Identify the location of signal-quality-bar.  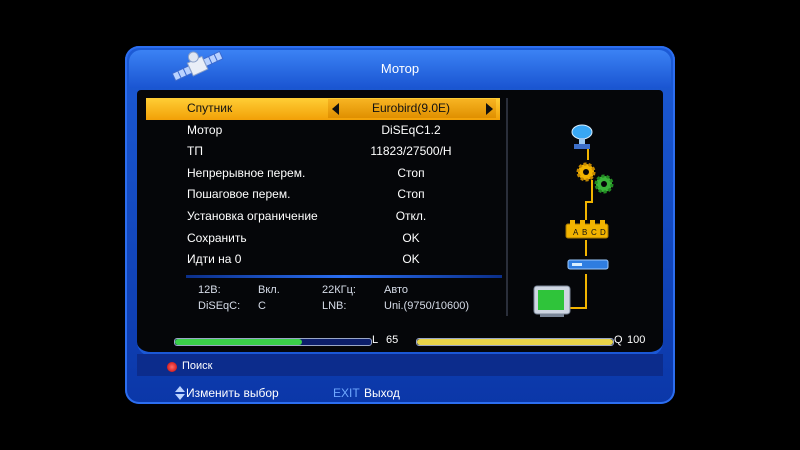
(515, 342).